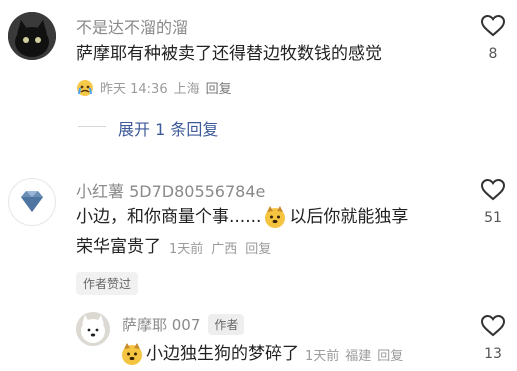 Image resolution: width=517 pixels, height=371 pixels. I want to click on comment-username: 小红薯 5D7D80556784e, so click(170, 190).